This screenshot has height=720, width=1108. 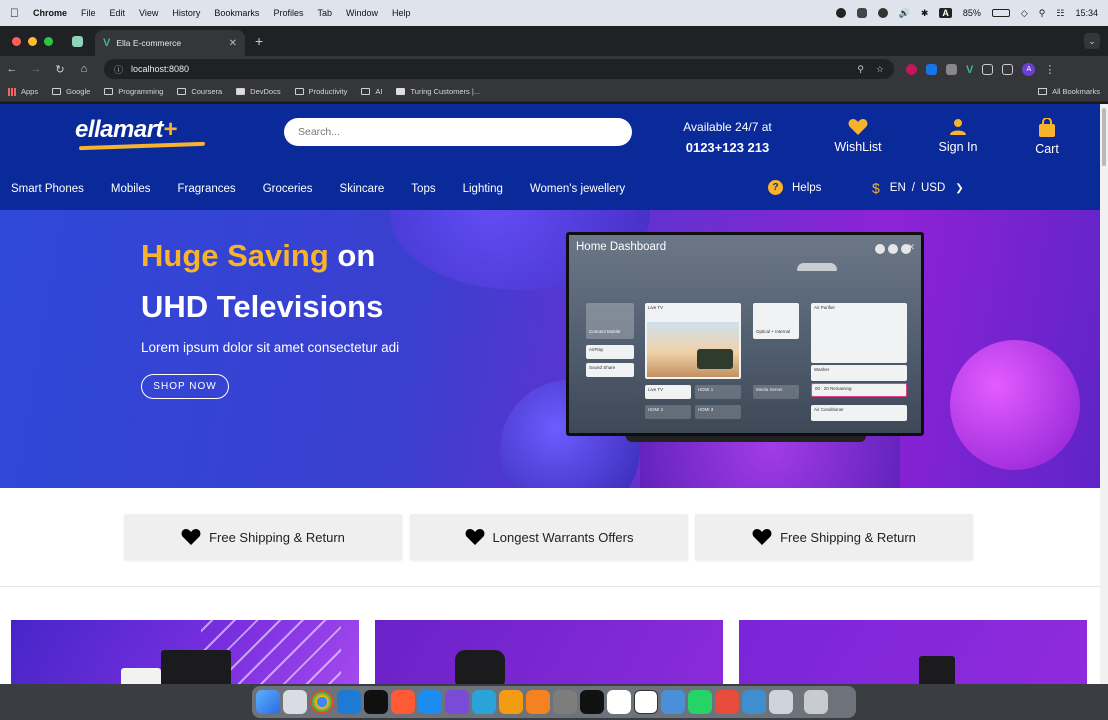 What do you see at coordinates (969, 70) in the screenshot?
I see `vue-devtools-icon: V` at bounding box center [969, 70].